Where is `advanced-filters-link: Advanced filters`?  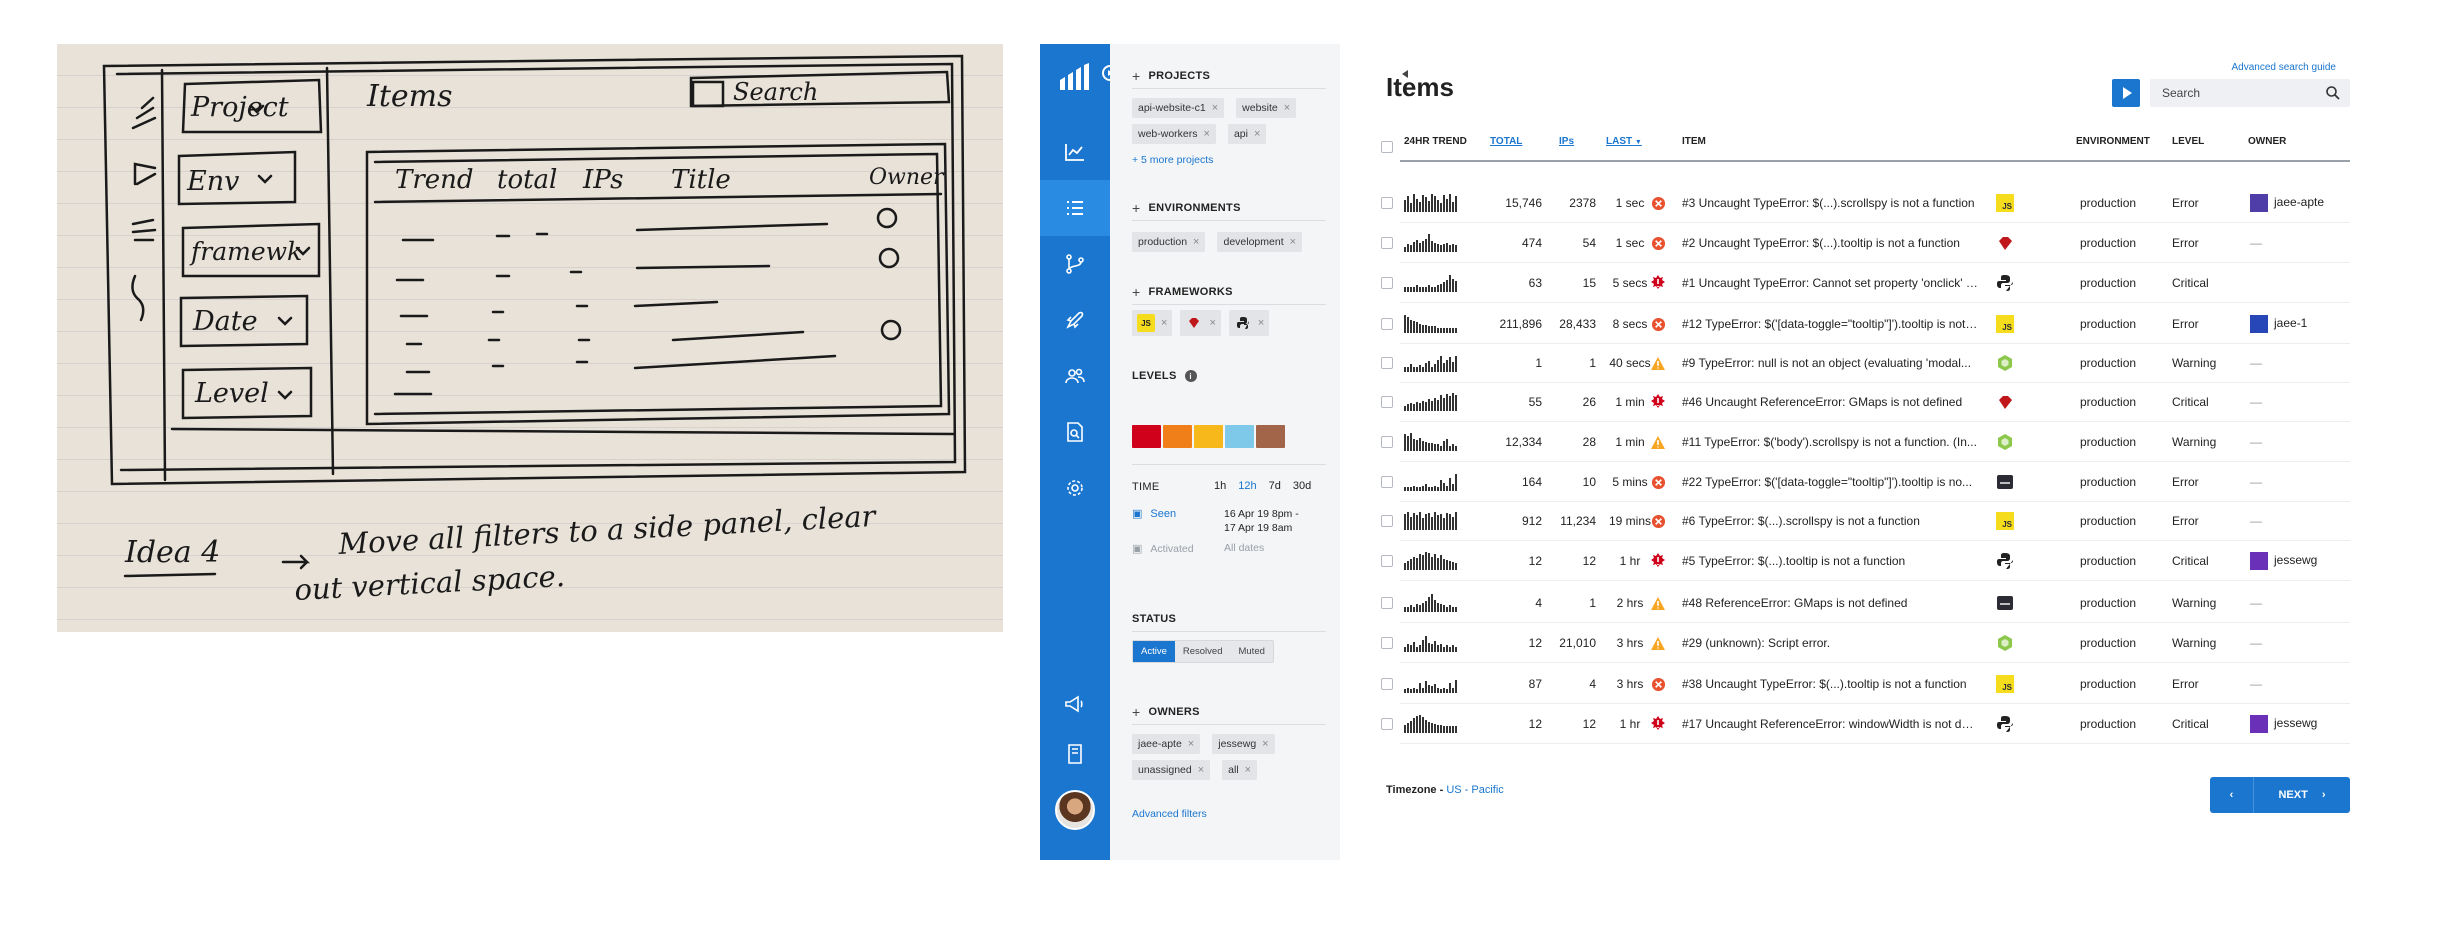
advanced-filters-link: Advanced filters is located at coordinates (1169, 814).